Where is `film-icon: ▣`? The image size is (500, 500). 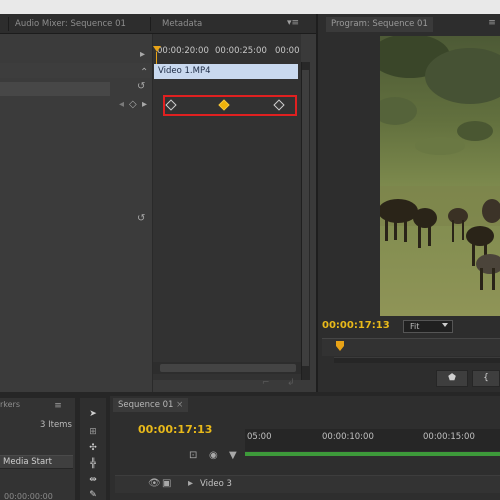 film-icon: ▣ is located at coordinates (166, 483).